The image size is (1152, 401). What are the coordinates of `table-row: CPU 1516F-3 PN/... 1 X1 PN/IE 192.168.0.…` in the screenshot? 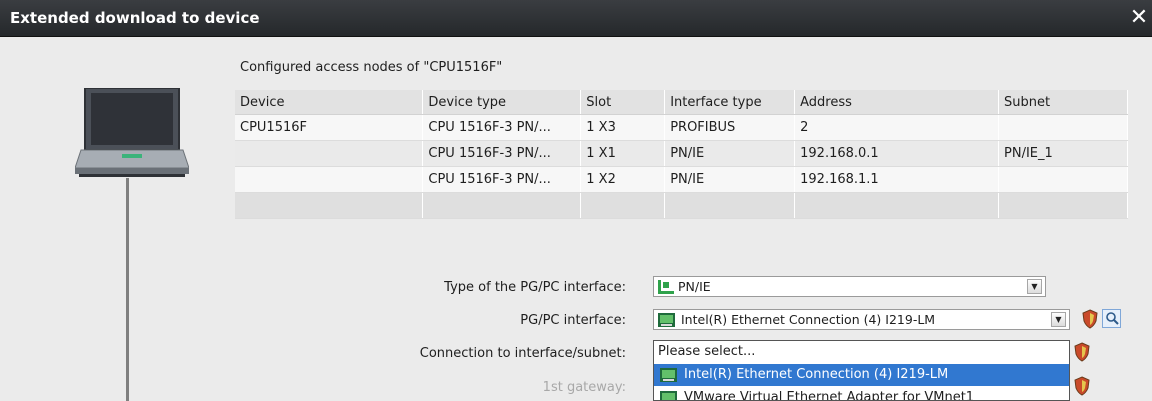 It's located at (681, 153).